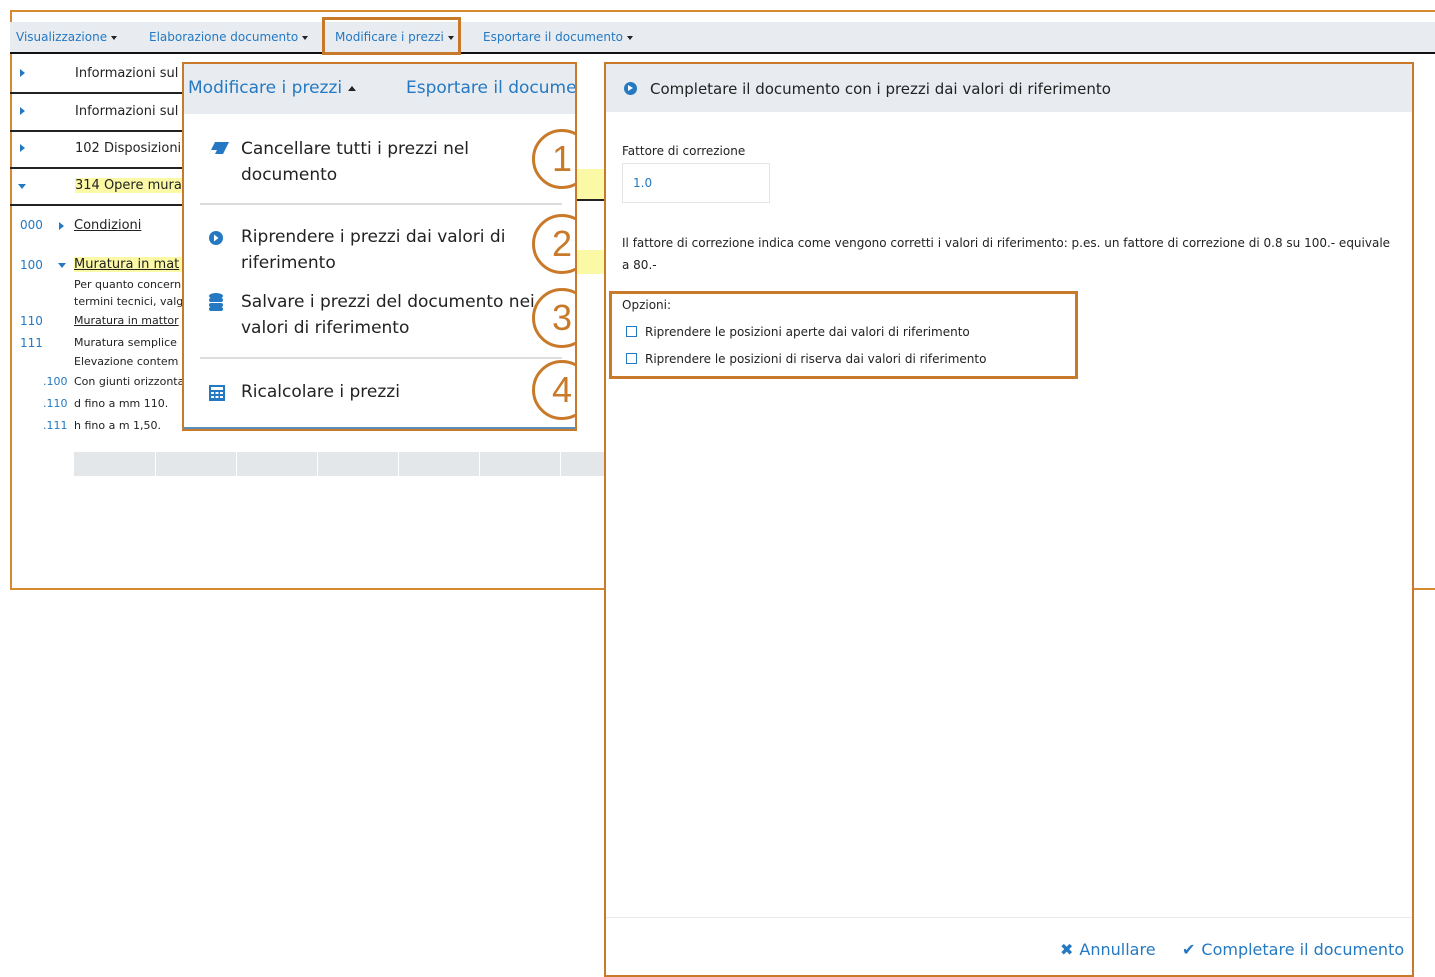 The height and width of the screenshot is (977, 1435). What do you see at coordinates (31, 265) in the screenshot?
I see `position-code: 100` at bounding box center [31, 265].